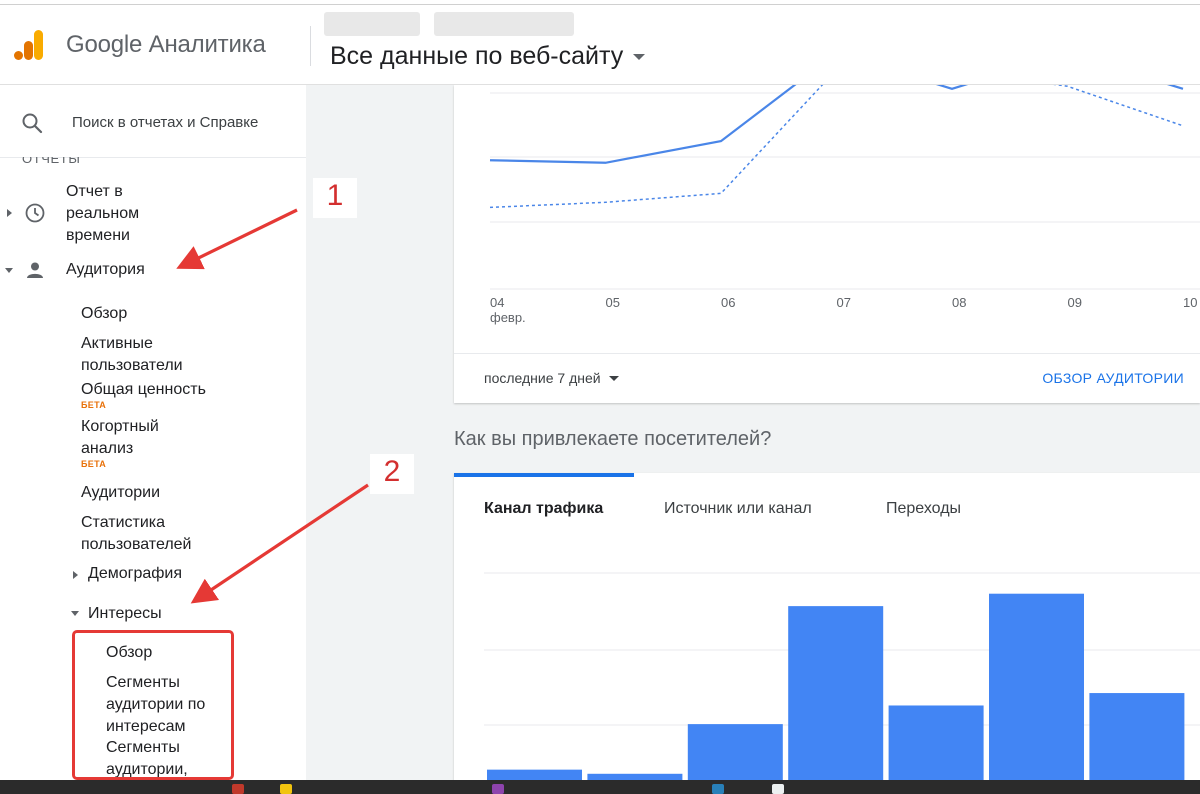  I want to click on x-tick-label: 05, so click(613, 302).